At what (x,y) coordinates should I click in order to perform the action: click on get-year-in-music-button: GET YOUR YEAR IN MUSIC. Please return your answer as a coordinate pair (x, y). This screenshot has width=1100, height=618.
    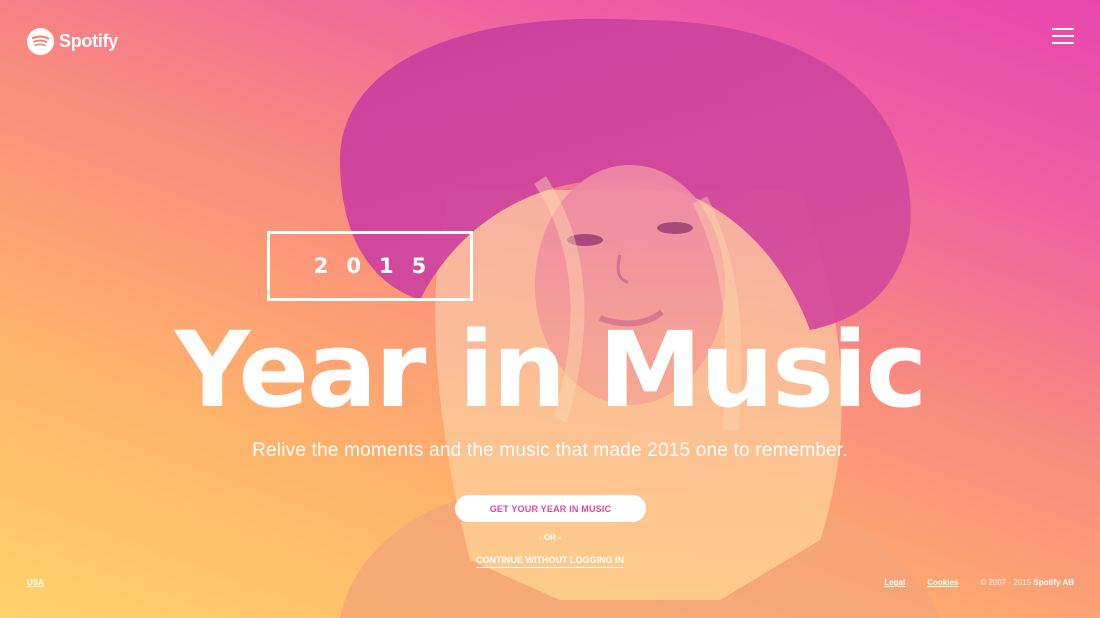
    Looking at the image, I should click on (550, 508).